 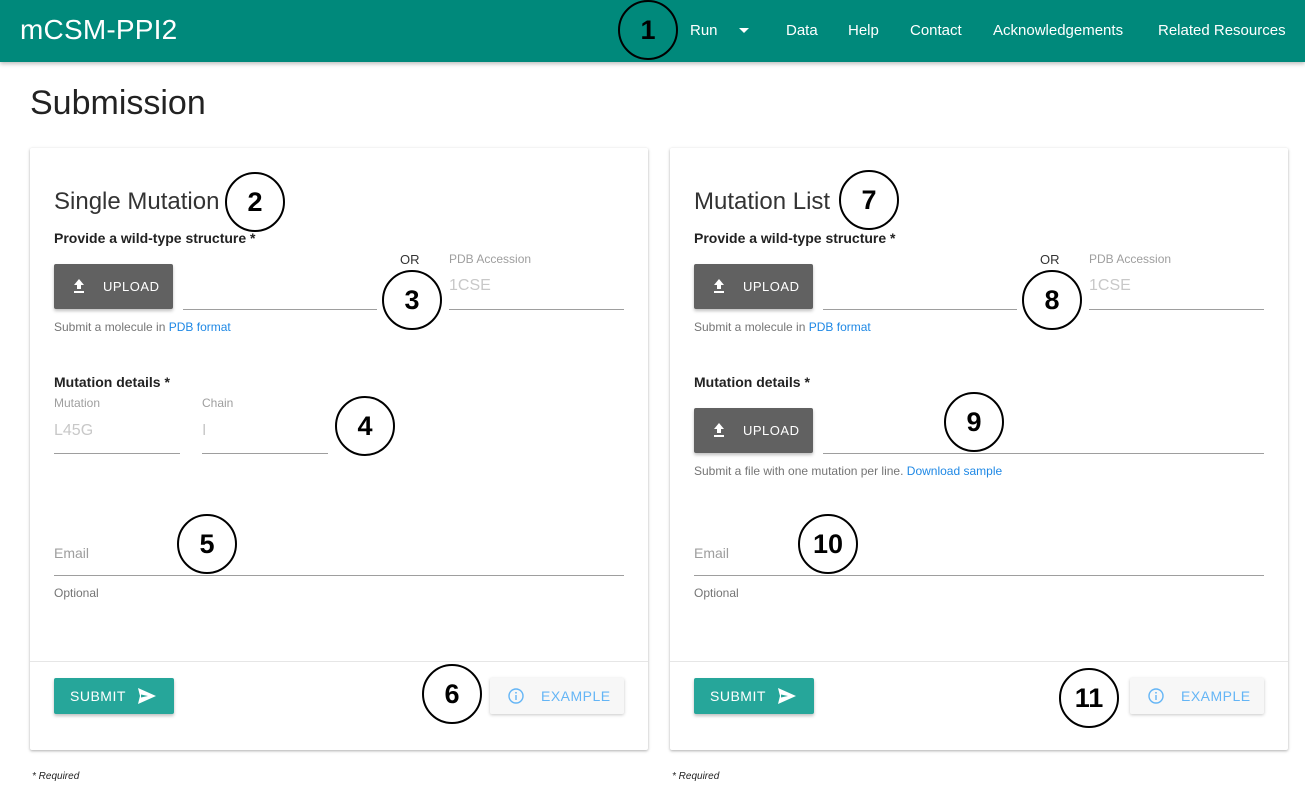 I want to click on nav-item-data: Data, so click(x=802, y=30).